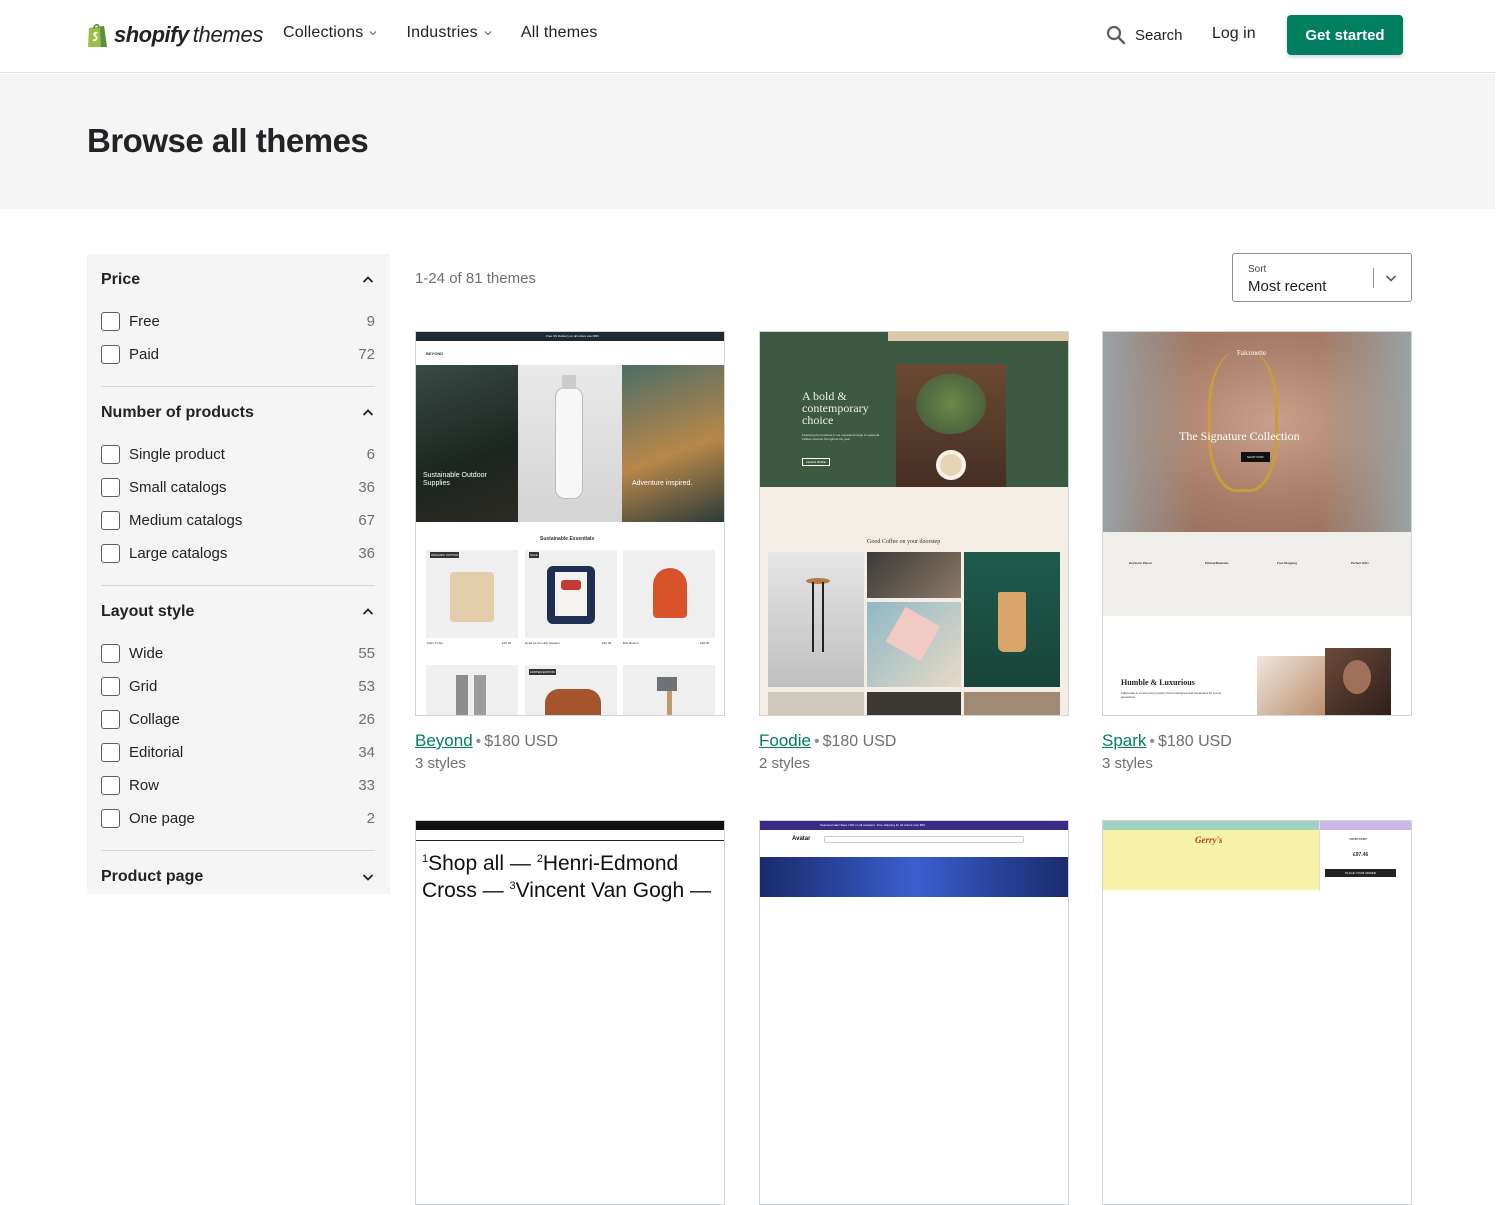 Image resolution: width=1503 pixels, height=1205 pixels. Describe the element at coordinates (146, 653) in the screenshot. I see `option-label: Wide` at that location.